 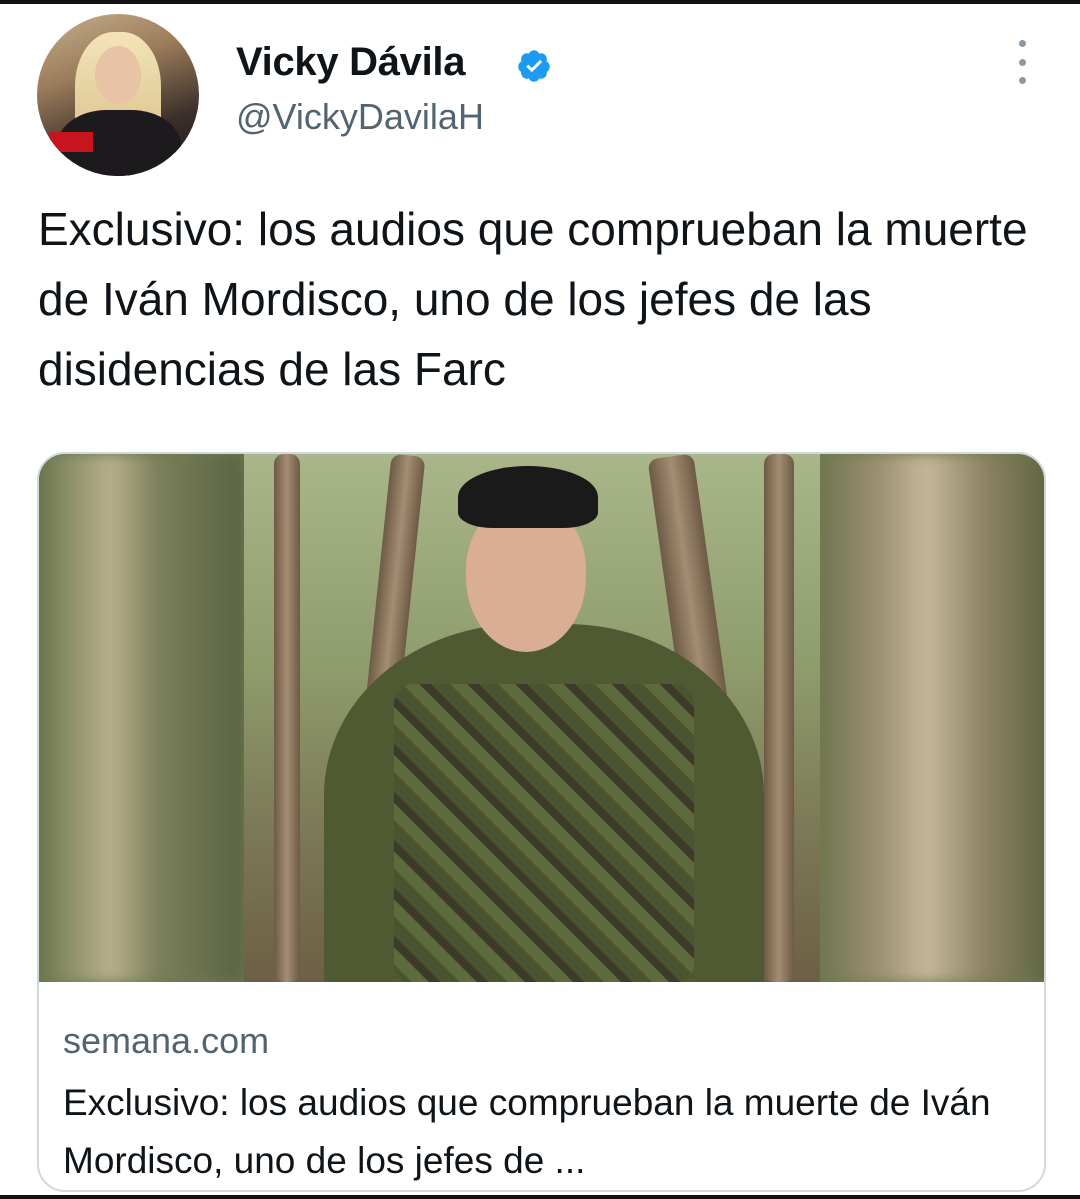 I want to click on person-vest, so click(x=544, y=833).